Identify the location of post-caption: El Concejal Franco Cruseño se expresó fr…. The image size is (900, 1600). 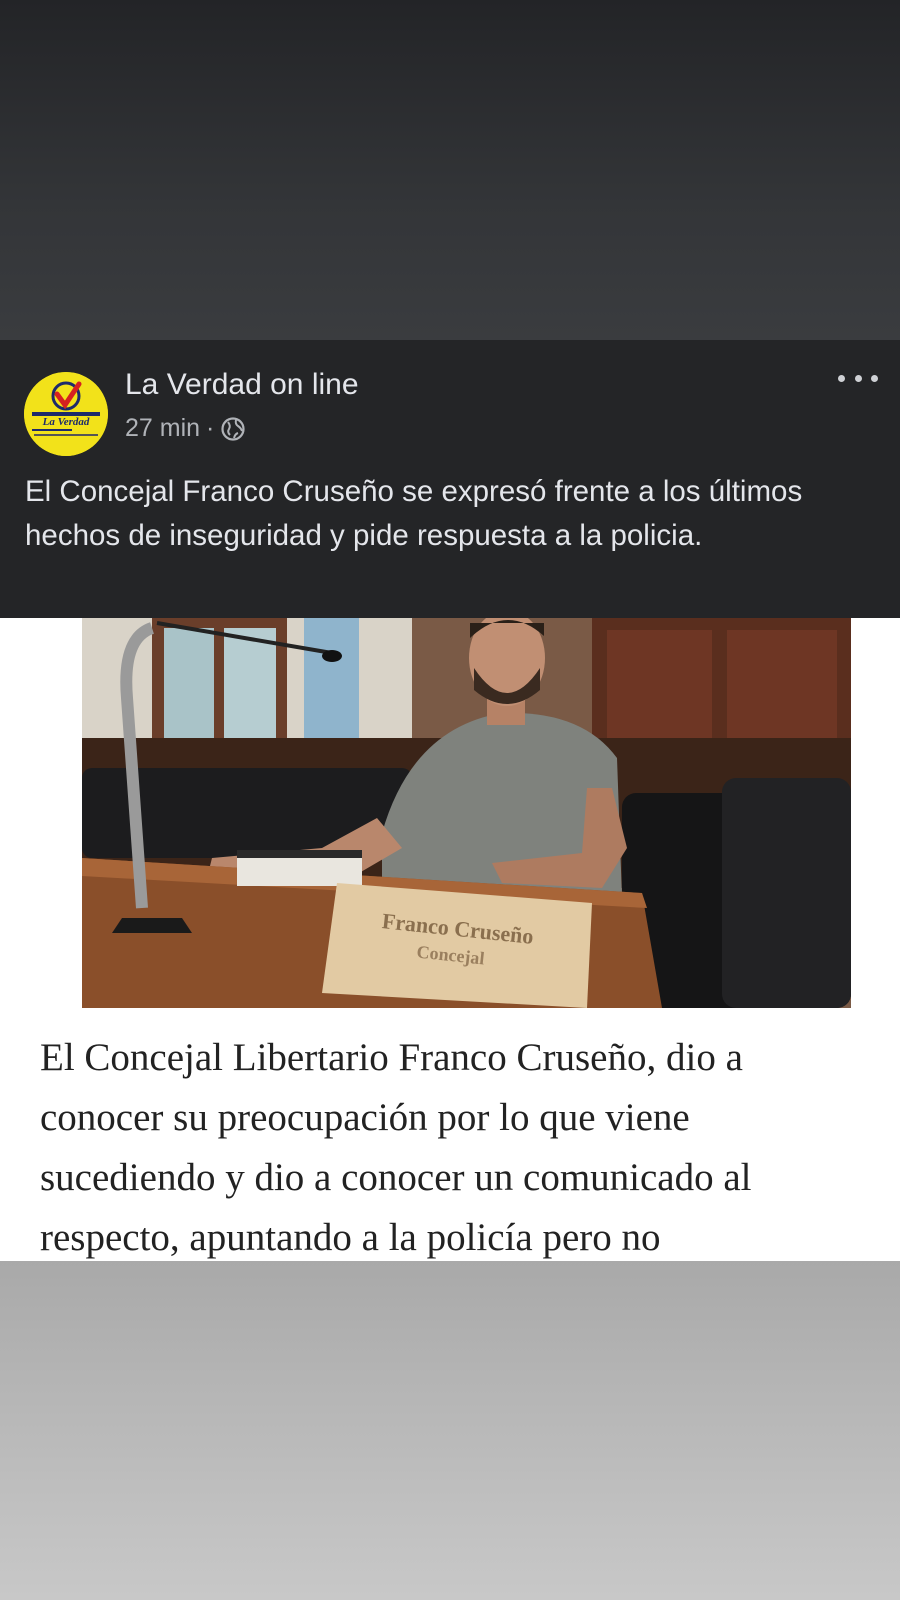
(414, 513).